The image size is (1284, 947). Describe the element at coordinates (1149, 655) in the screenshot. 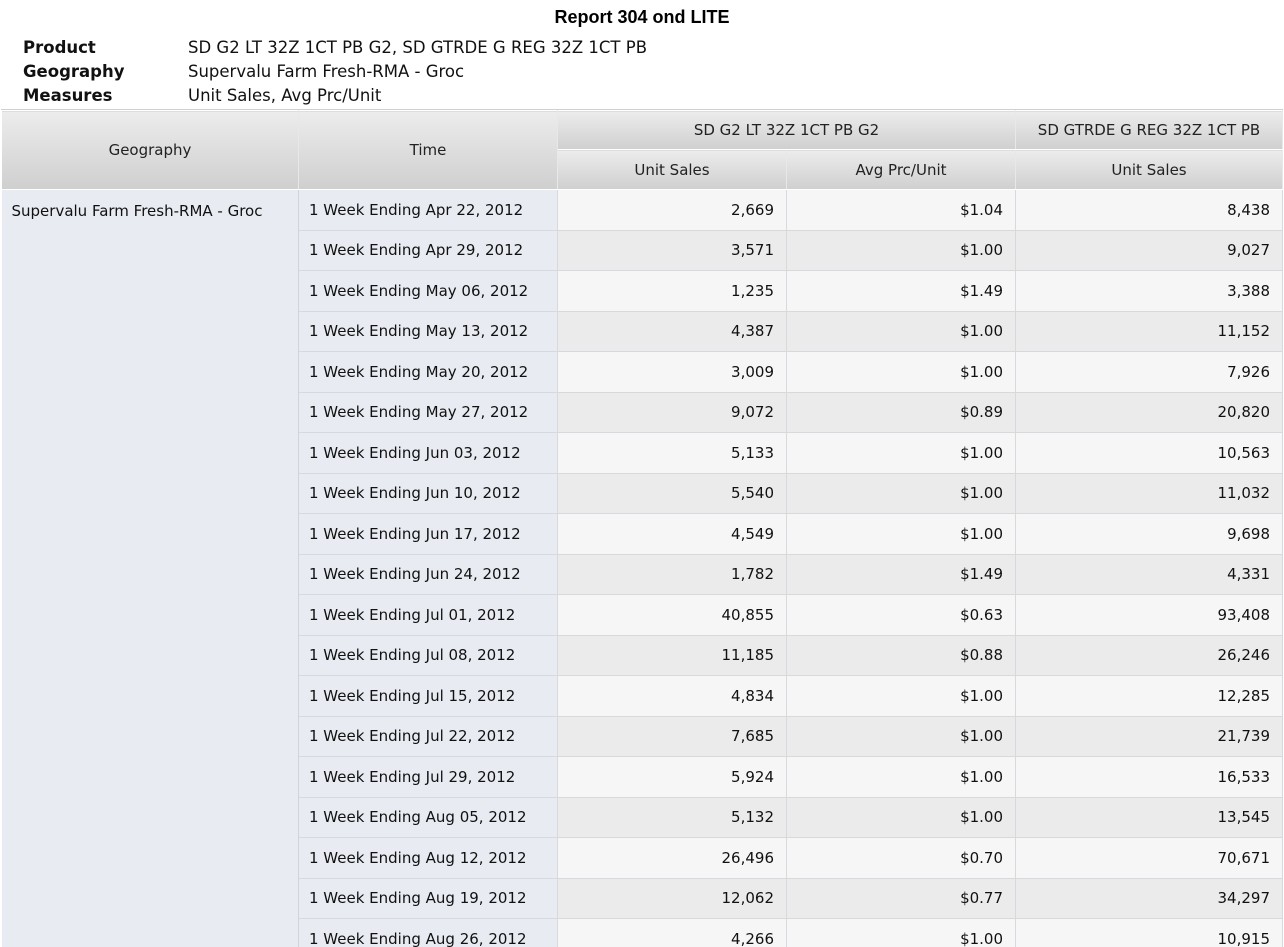

I see `cell-unit-sales-2: 26,246` at that location.